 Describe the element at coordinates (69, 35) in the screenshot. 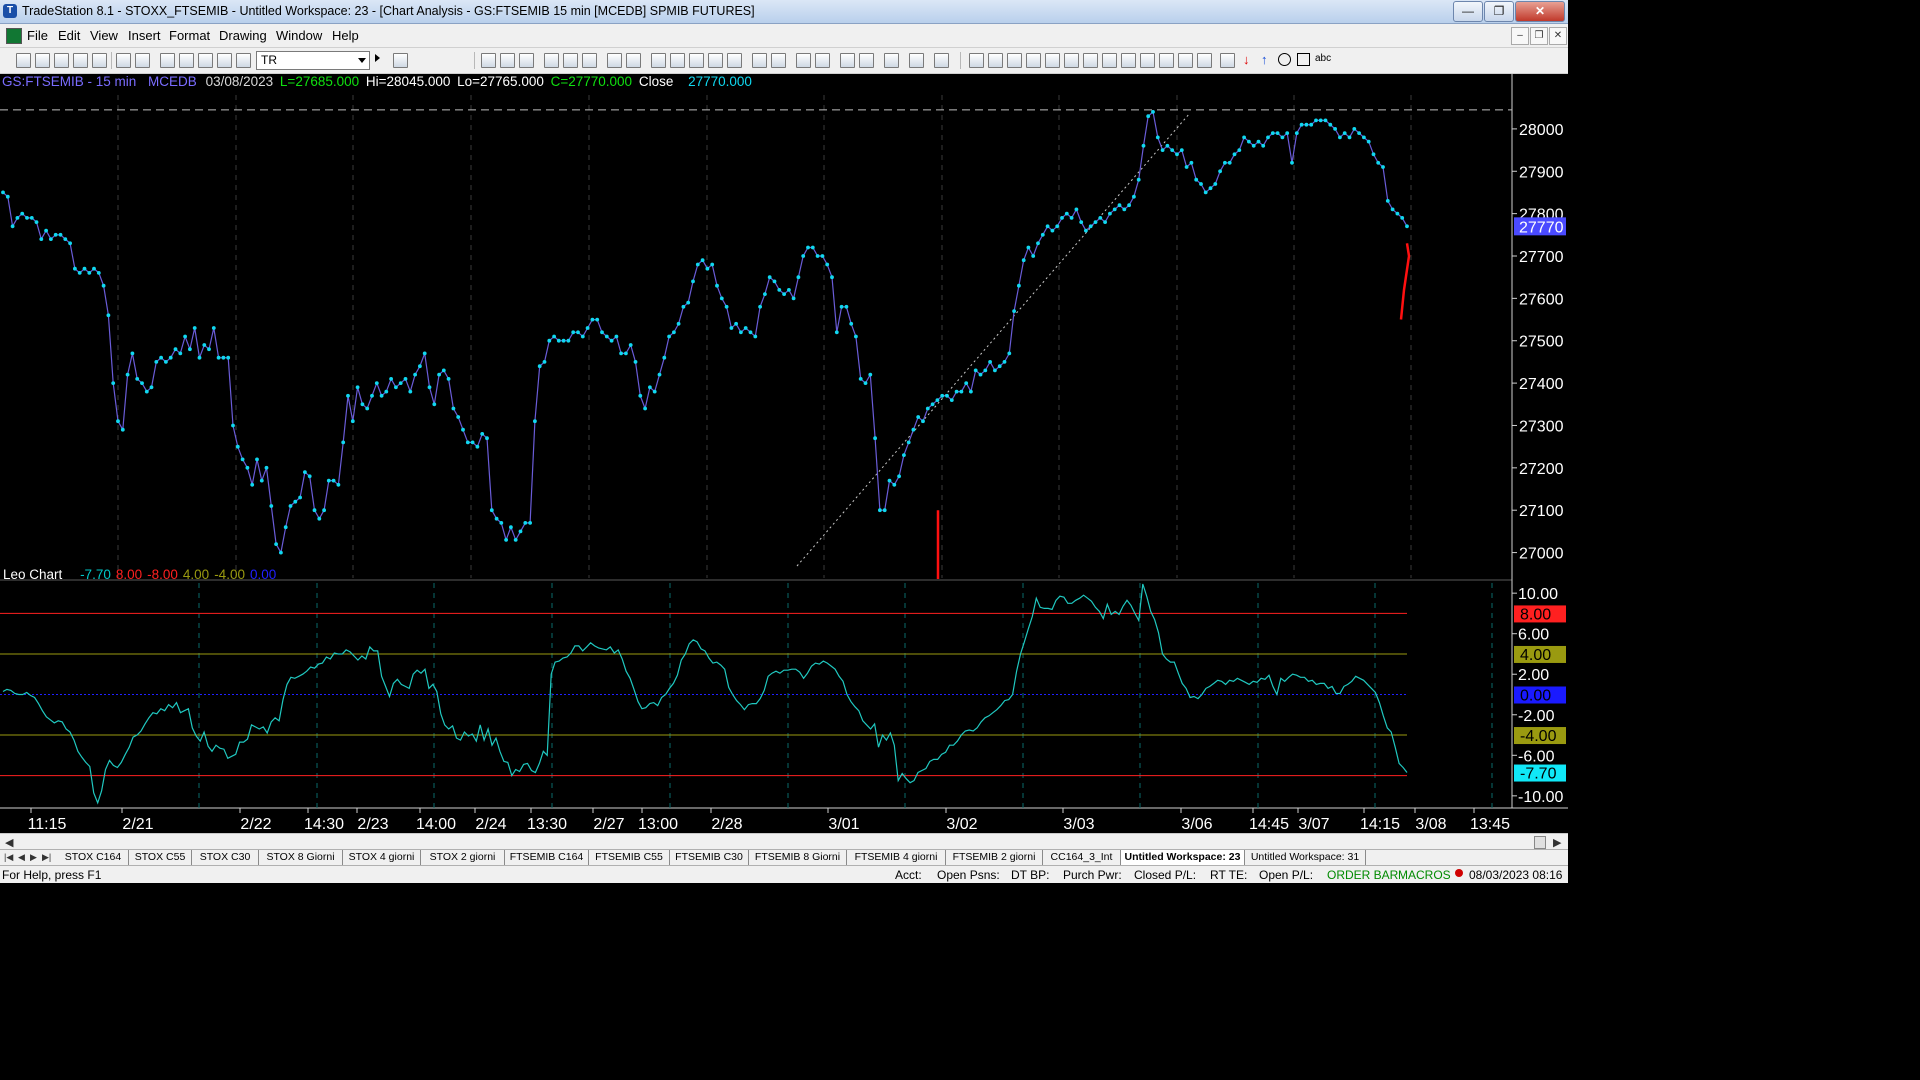

I see `menu-edit: Edit` at that location.